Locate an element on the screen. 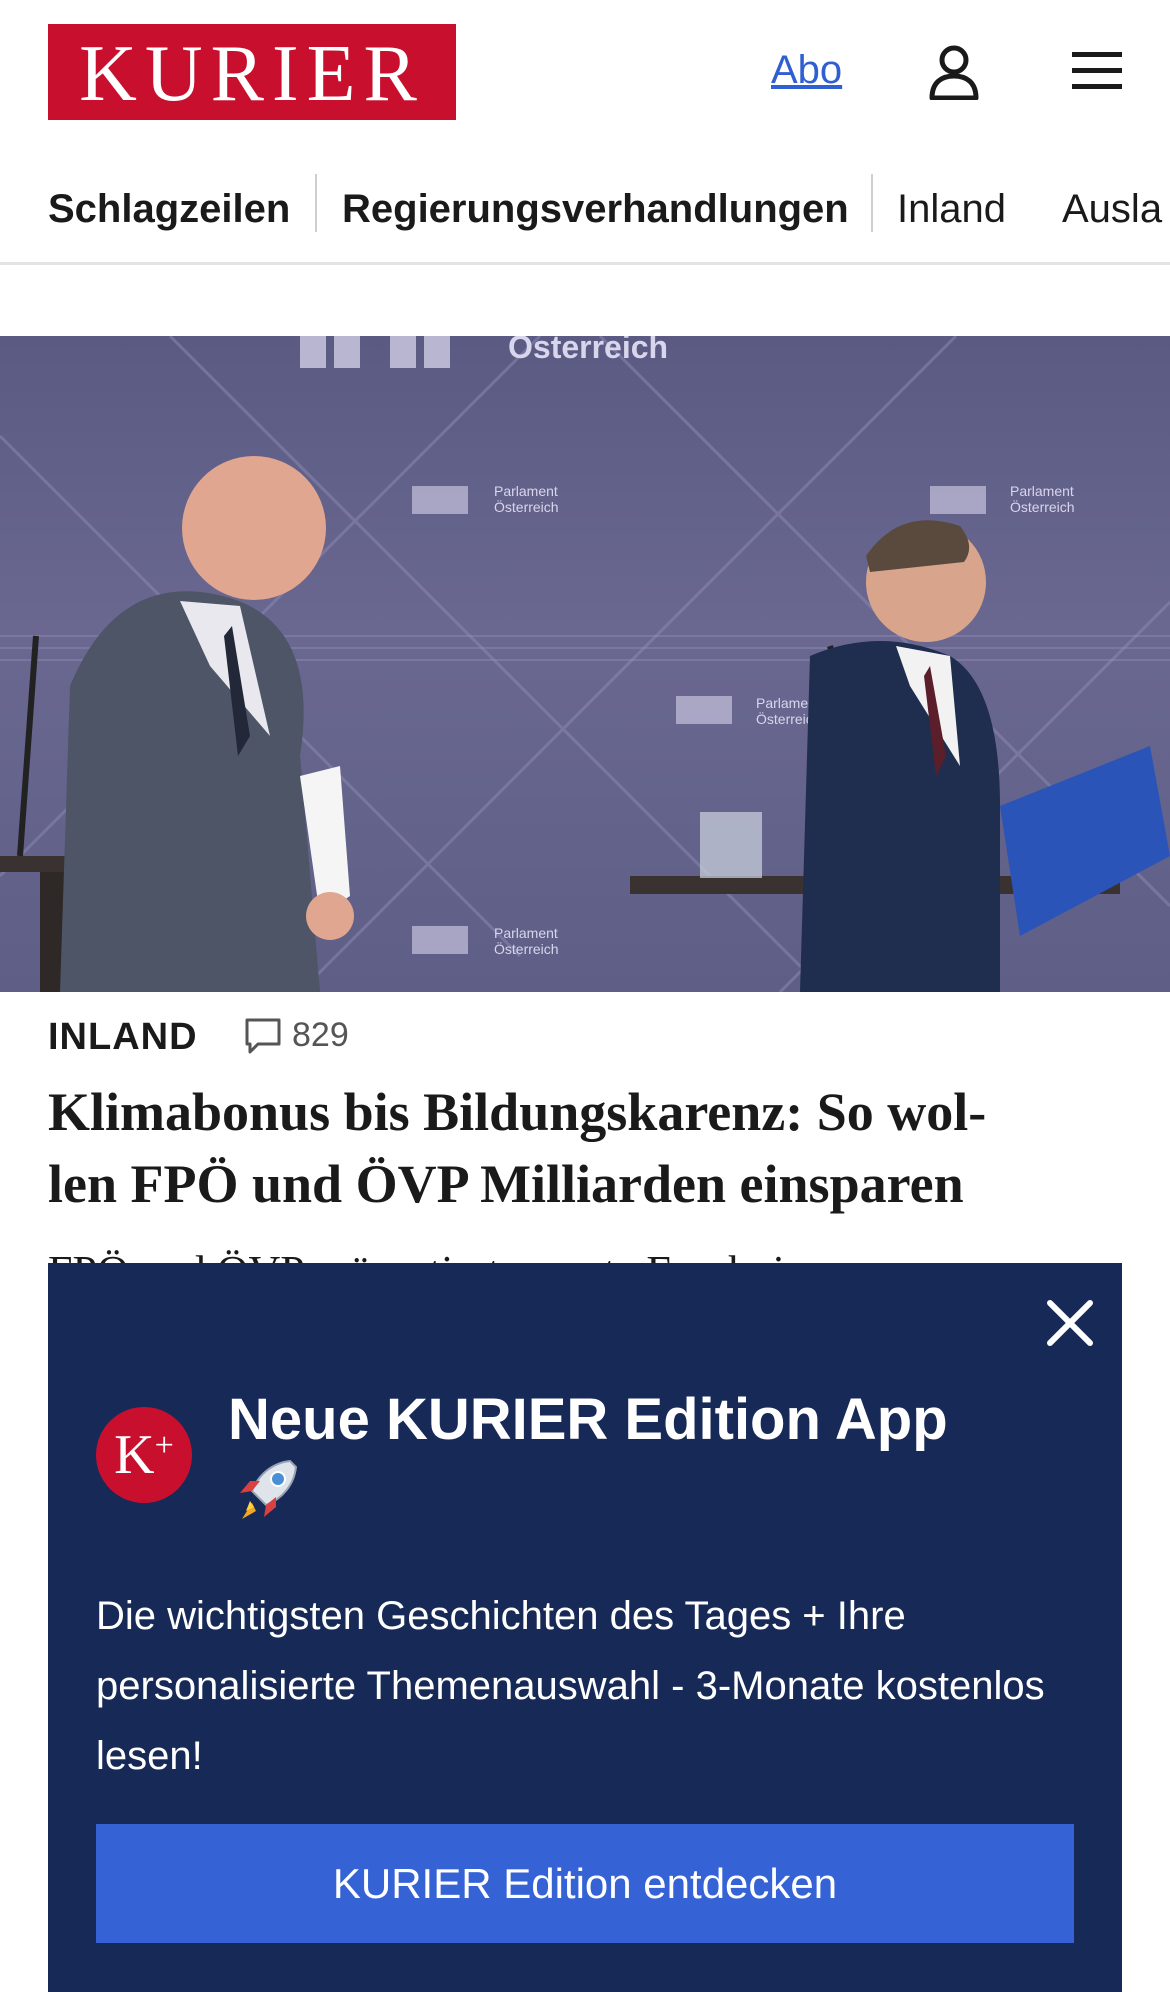 This screenshot has height=1992, width=1170. kurier-logo: KURIER is located at coordinates (252, 72).